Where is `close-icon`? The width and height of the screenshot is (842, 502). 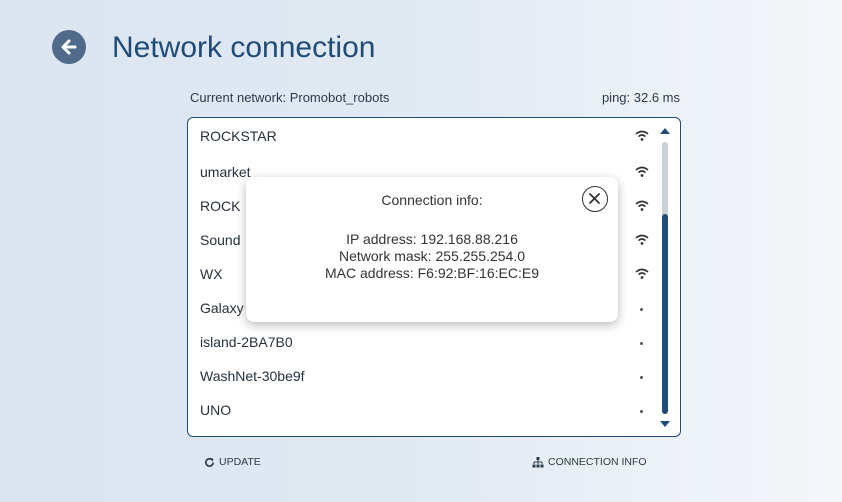 close-icon is located at coordinates (594, 198).